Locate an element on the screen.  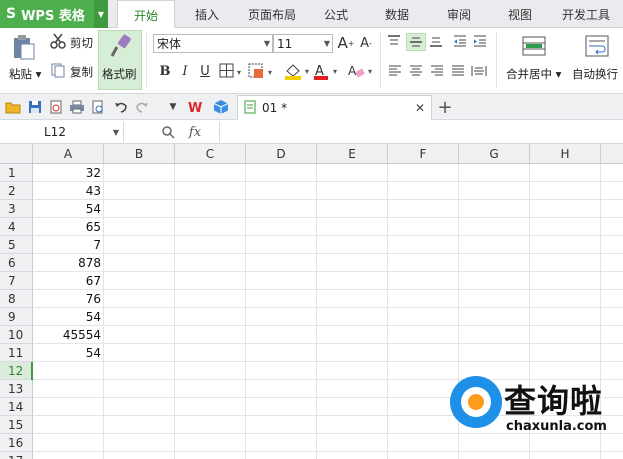
row-header: 12 is located at coordinates (16, 371).